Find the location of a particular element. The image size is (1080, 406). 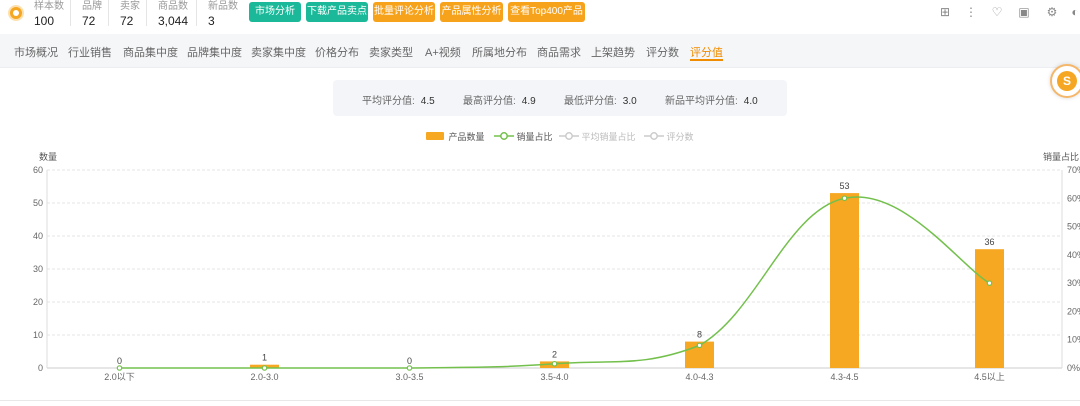

active-tab-indicator is located at coordinates (706, 60).